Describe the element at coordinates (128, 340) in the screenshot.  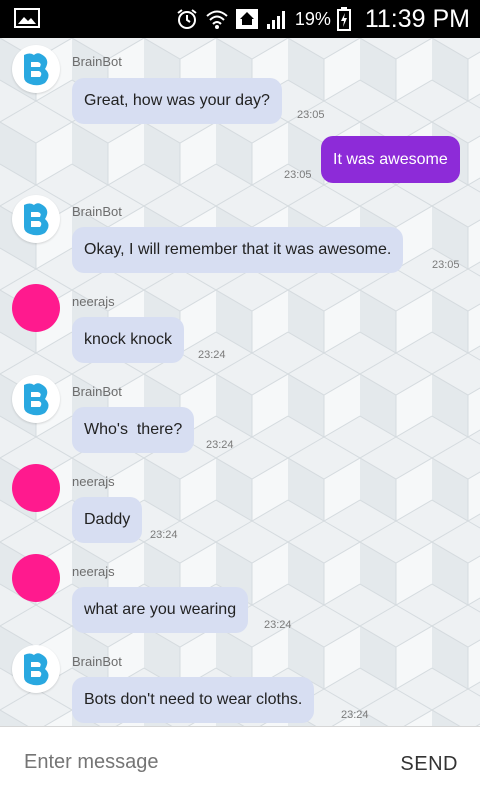
I see `message-bubble: knock knock` at that location.